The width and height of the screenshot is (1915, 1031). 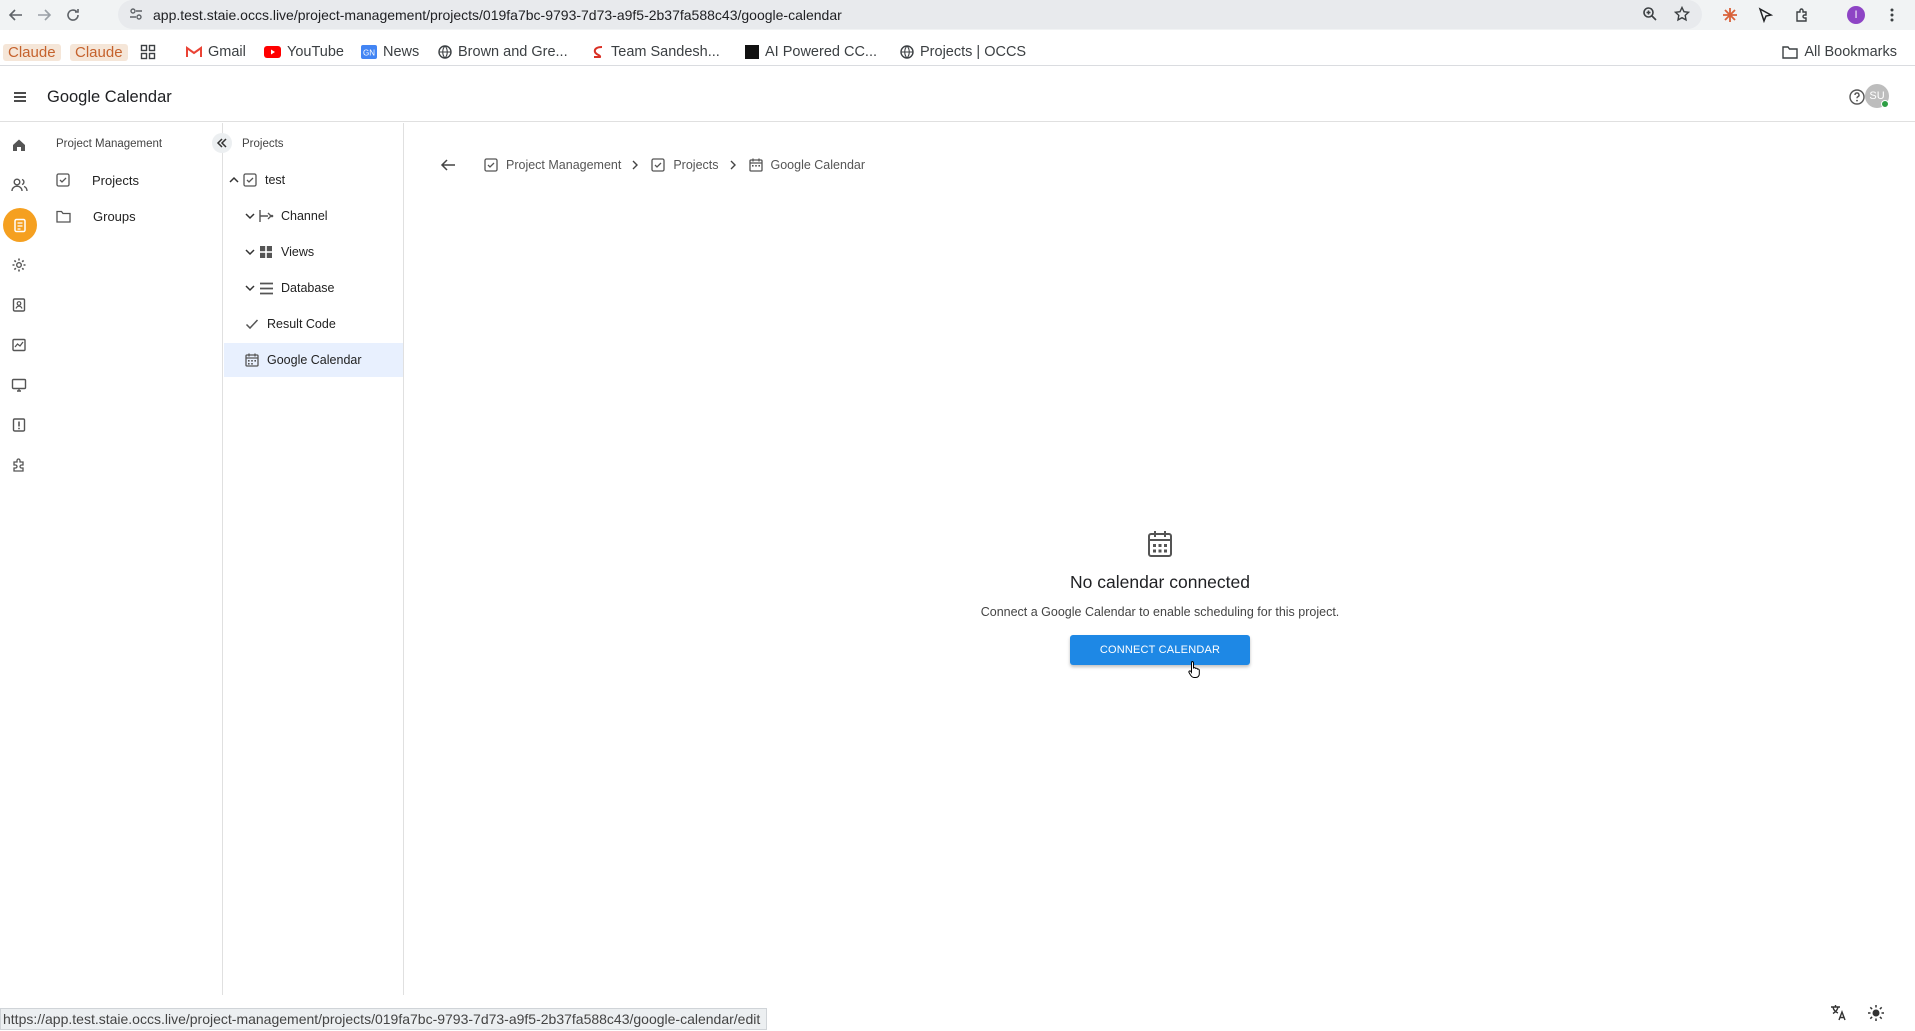 What do you see at coordinates (685, 165) in the screenshot?
I see `breadcrumb-projects: Projects` at bounding box center [685, 165].